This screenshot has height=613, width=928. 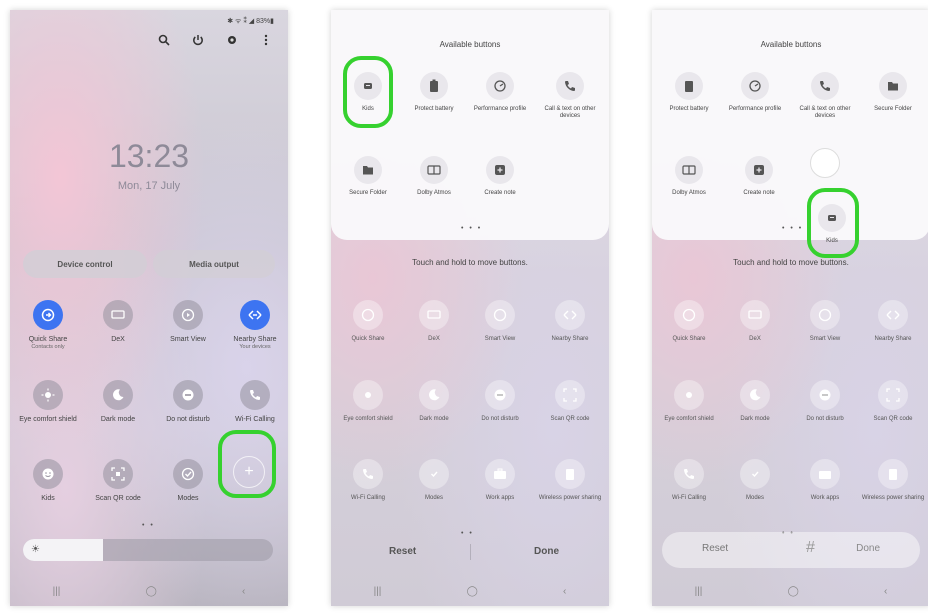 I want to click on navigation-bar: ||| ◯ ‹, so click(x=149, y=591).